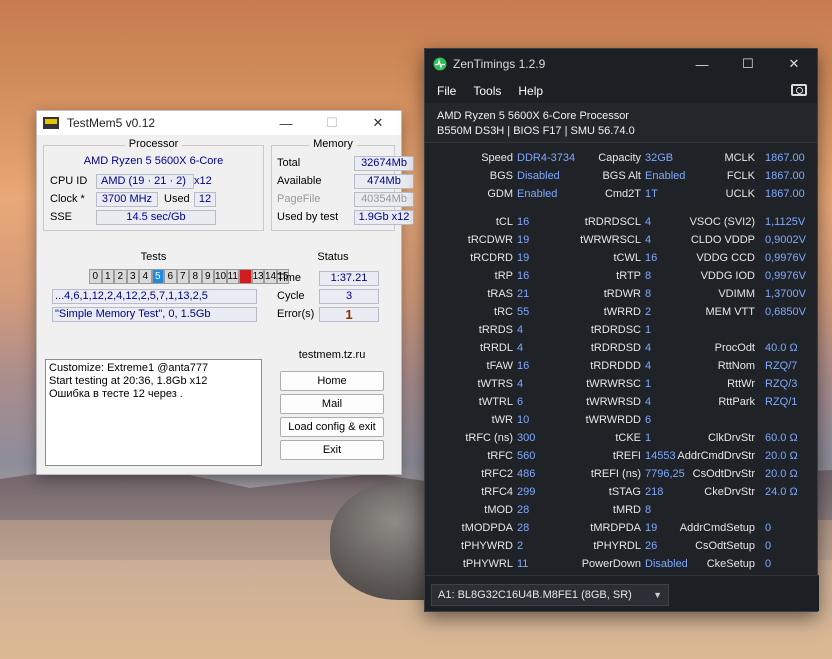 The width and height of the screenshot is (832, 659). What do you see at coordinates (610, 240) in the screenshot?
I see `timing-label: tWRWRSCL` at bounding box center [610, 240].